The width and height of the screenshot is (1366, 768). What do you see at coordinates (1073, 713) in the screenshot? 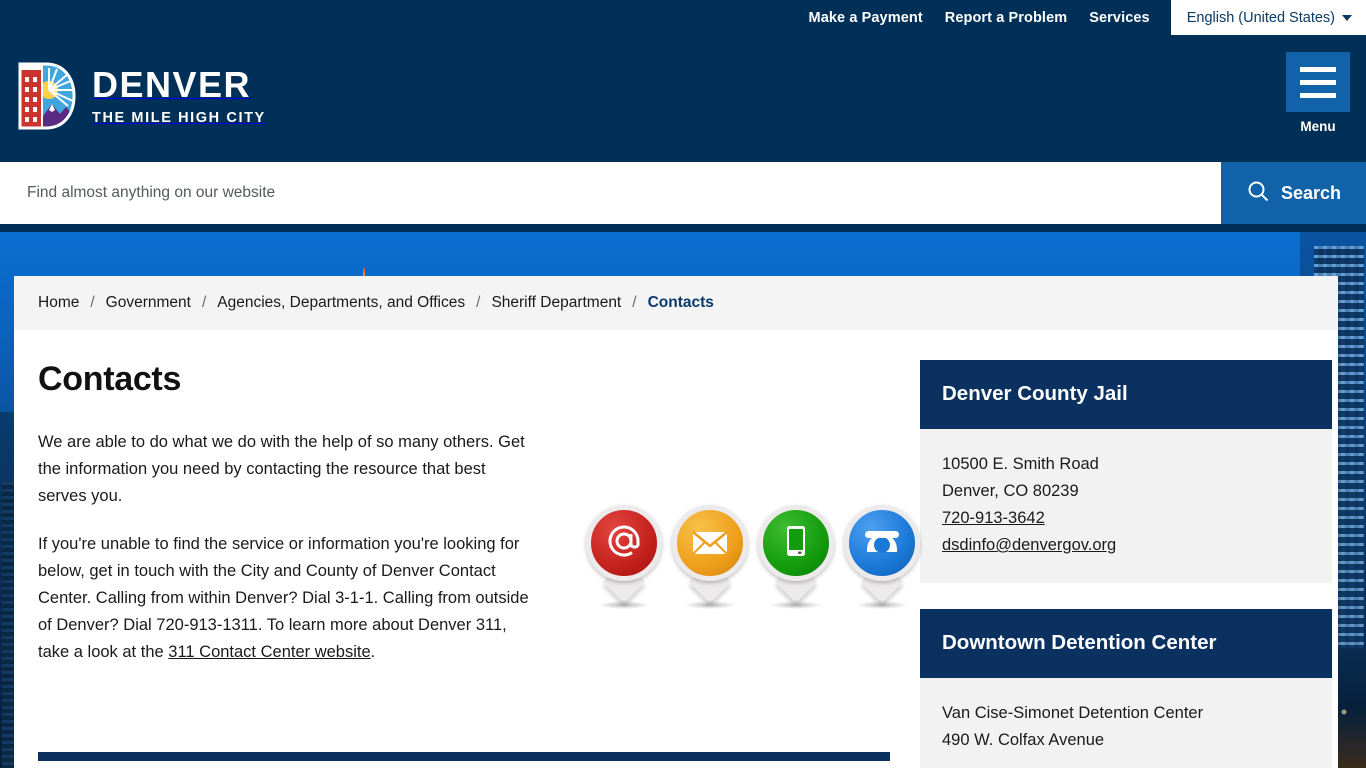
I see `facility-name-line: Van Cise-Simonet Detention Center` at bounding box center [1073, 713].